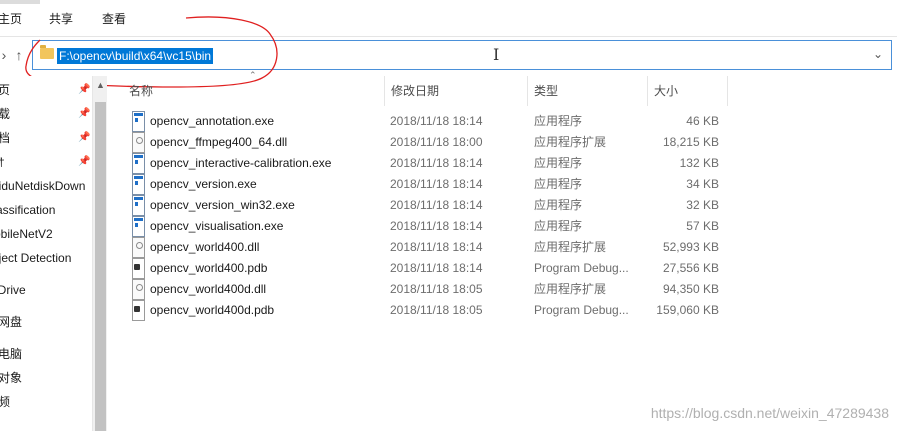 This screenshot has height=431, width=897. Describe the element at coordinates (496, 54) in the screenshot. I see `text-cursor-icon: I` at that location.